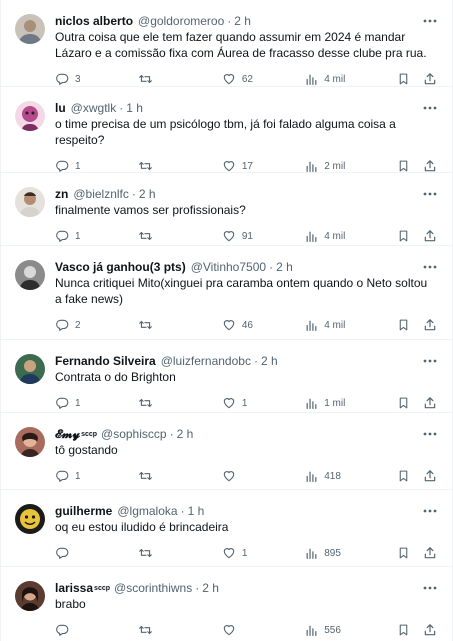 This screenshot has height=641, width=453. I want to click on like-button: 17, so click(263, 166).